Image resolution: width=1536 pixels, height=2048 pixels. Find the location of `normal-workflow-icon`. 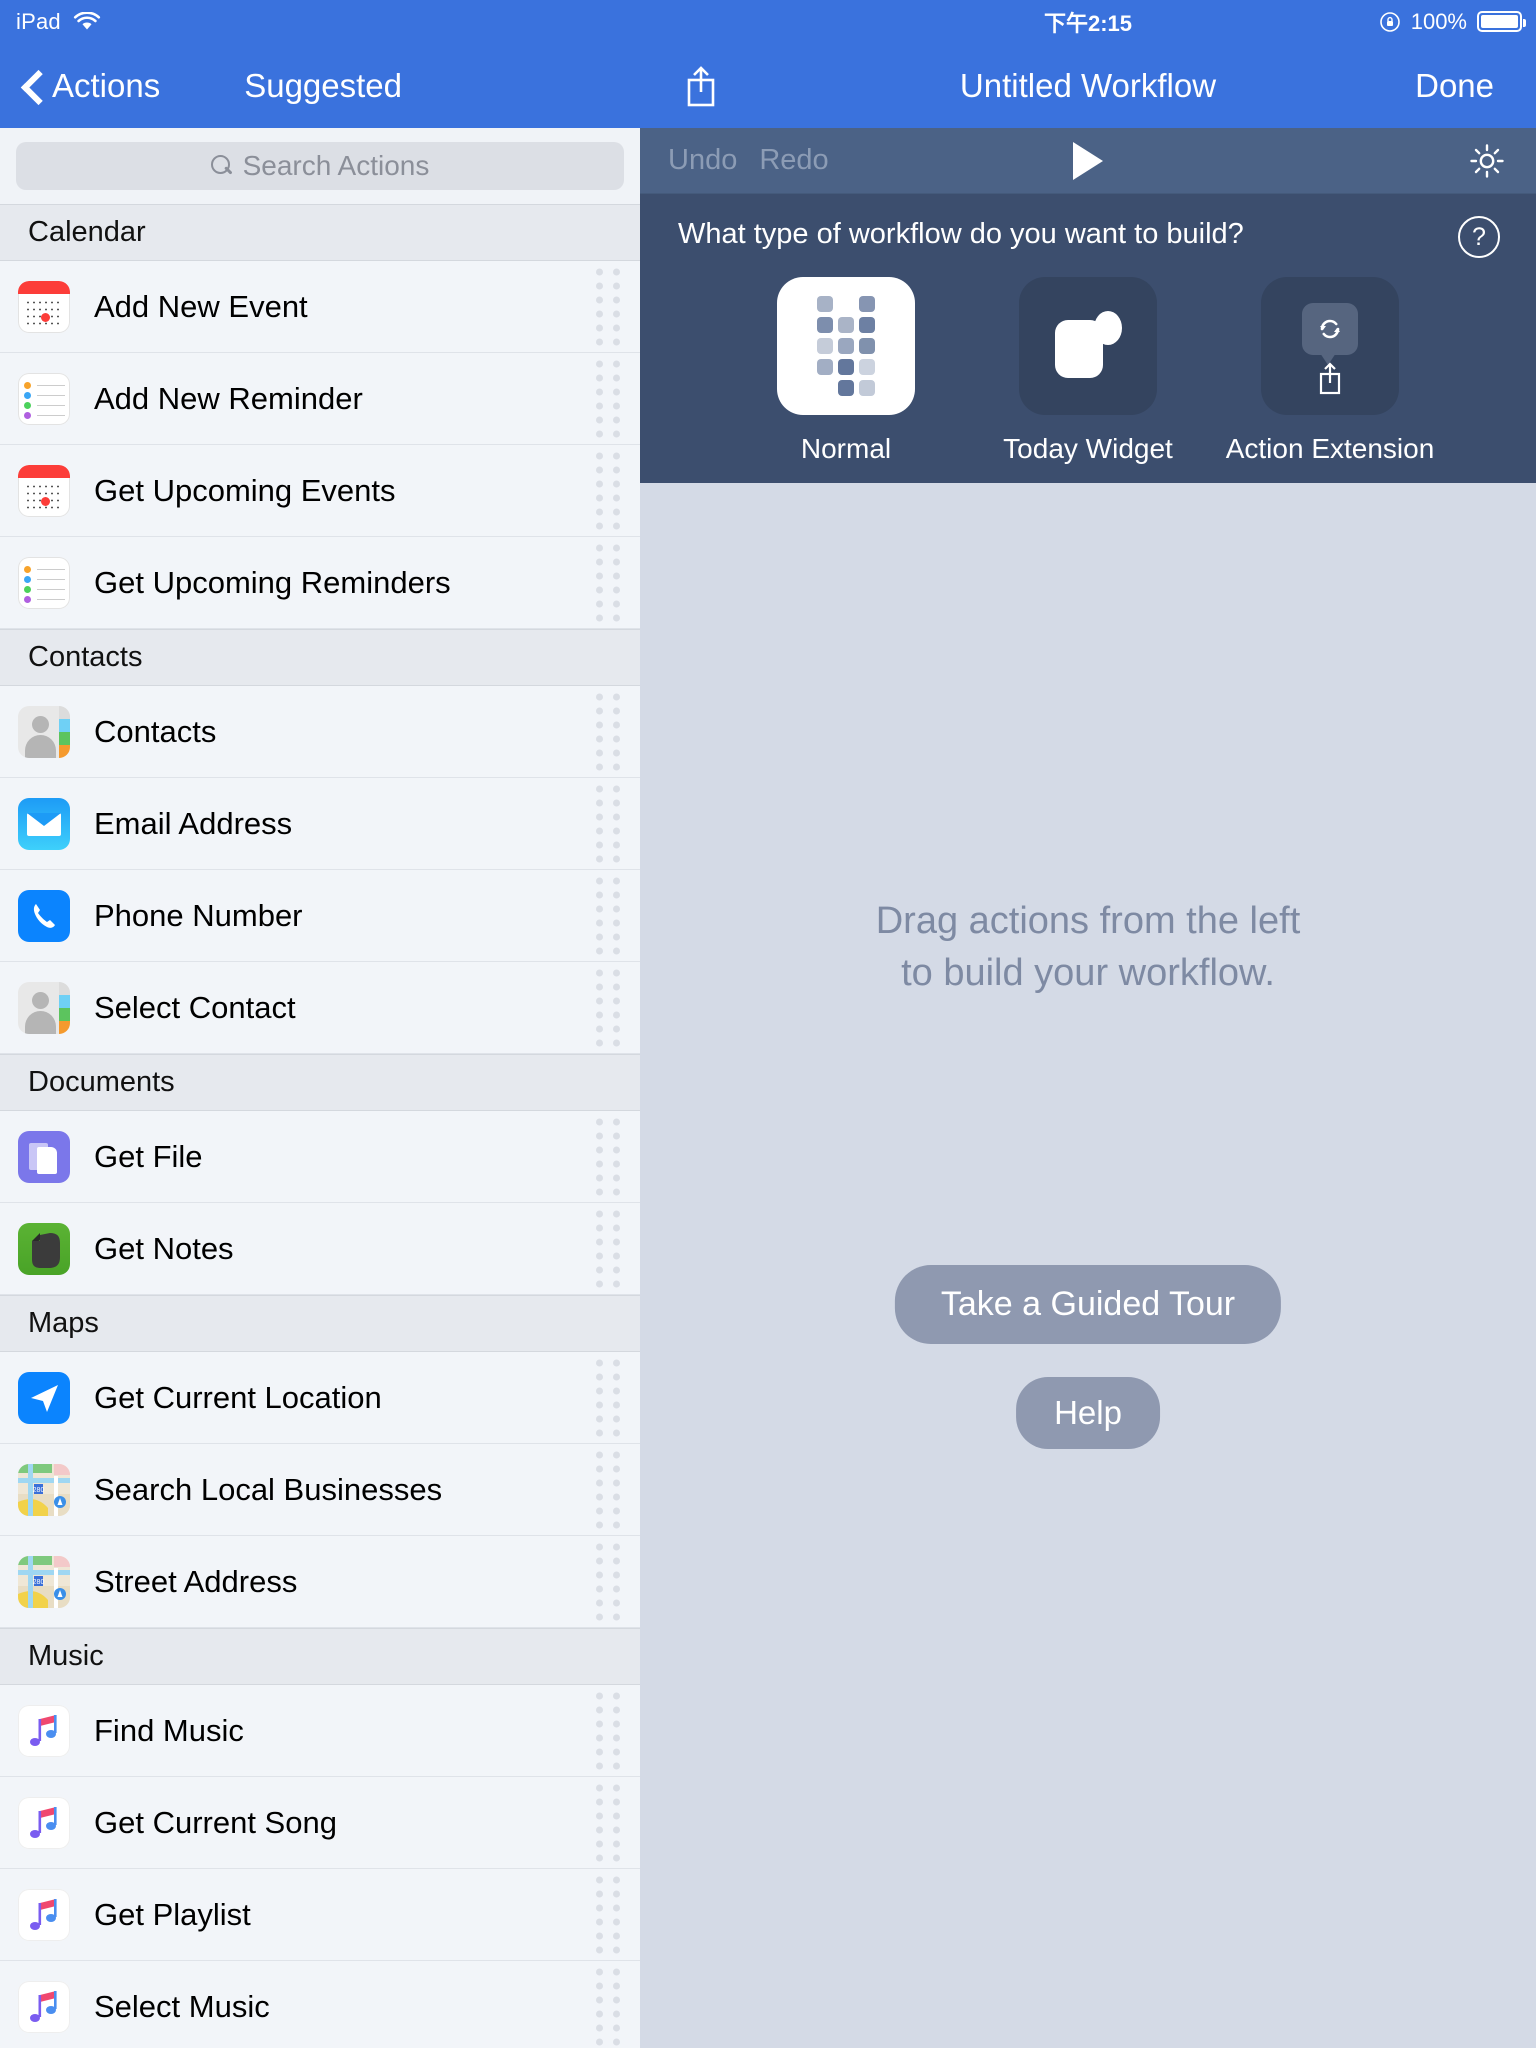

normal-workflow-icon is located at coordinates (846, 346).